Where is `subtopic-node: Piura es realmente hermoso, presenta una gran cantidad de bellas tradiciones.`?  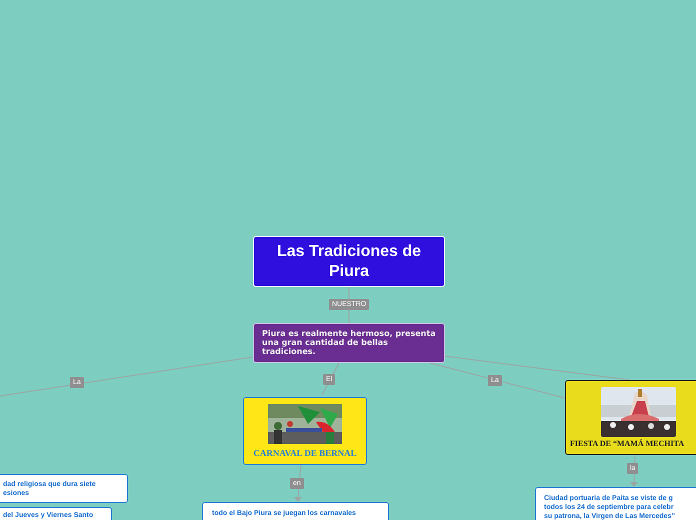
subtopic-node: Piura es realmente hermoso, presenta una gran cantidad de bellas tradiciones. is located at coordinates (349, 343).